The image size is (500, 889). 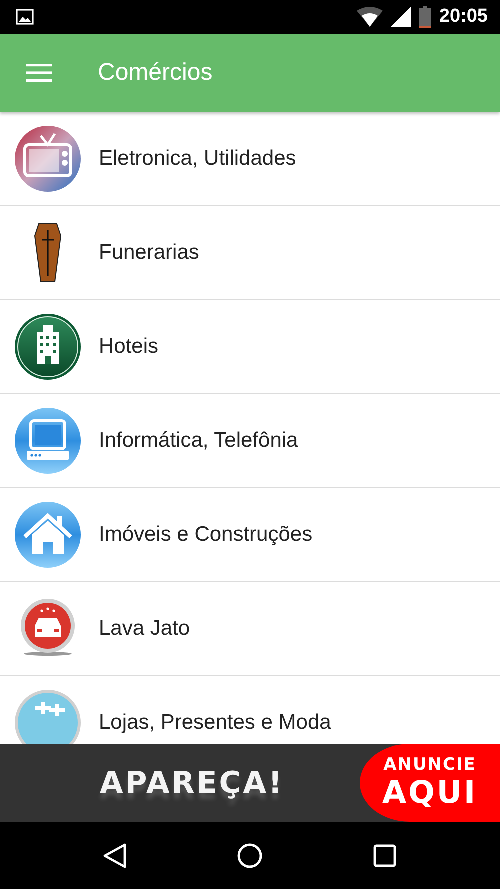 I want to click on ad-banner: APAREÇA! ANUNCIE AQUI, so click(x=250, y=783).